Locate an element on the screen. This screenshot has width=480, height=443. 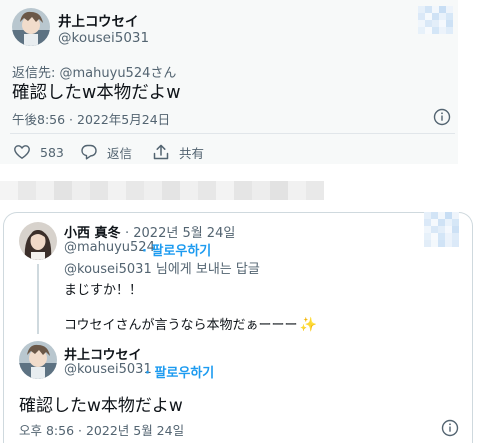
reply-text-line: コウセイさんが言うなら本物だぁーーー ✨ is located at coordinates (190, 323).